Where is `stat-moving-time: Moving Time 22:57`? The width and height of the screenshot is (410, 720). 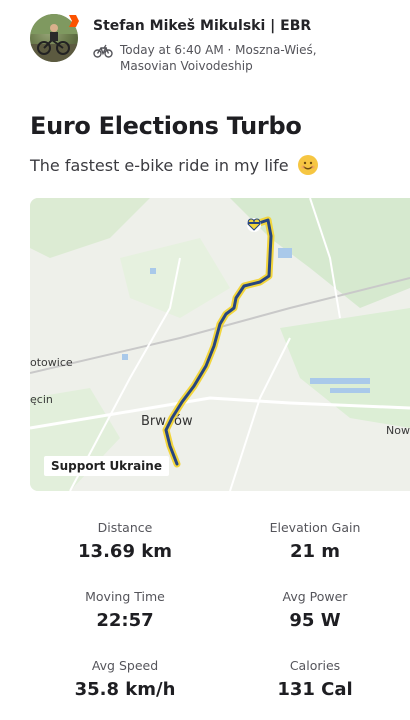
stat-moving-time: Moving Time 22:57 is located at coordinates (125, 610).